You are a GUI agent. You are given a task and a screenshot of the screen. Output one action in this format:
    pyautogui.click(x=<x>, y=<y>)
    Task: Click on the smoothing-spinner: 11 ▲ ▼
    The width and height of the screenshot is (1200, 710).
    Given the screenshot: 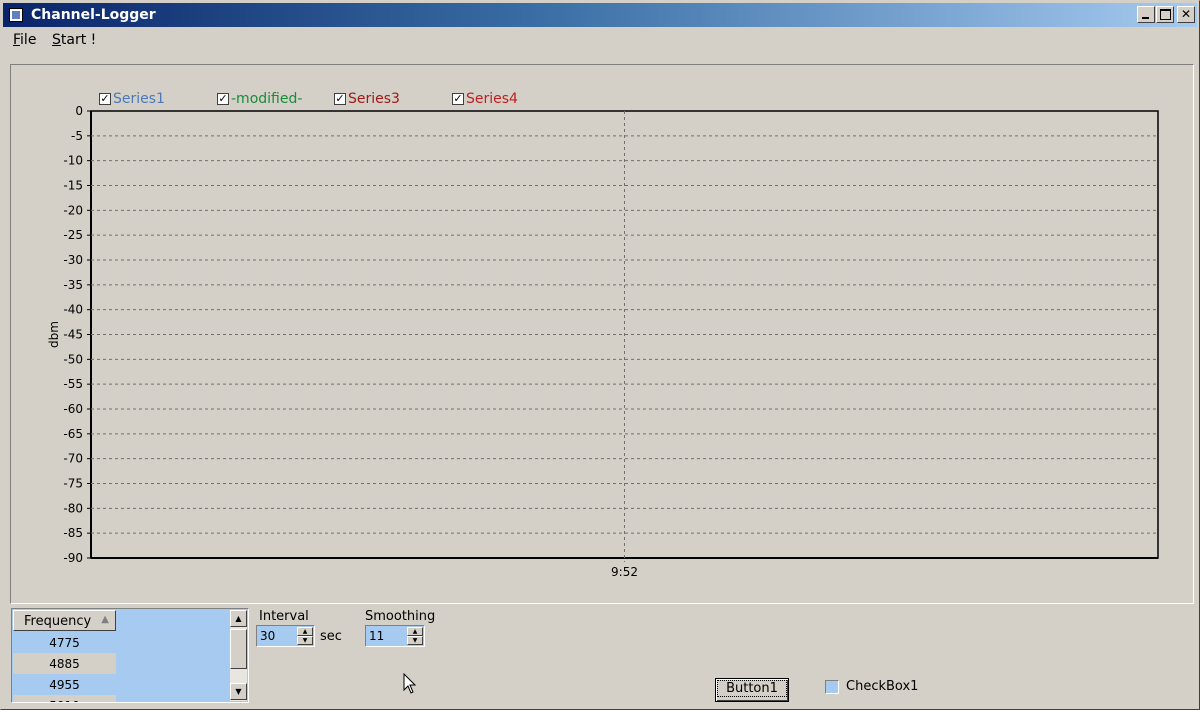 What is the action you would take?
    pyautogui.click(x=395, y=636)
    